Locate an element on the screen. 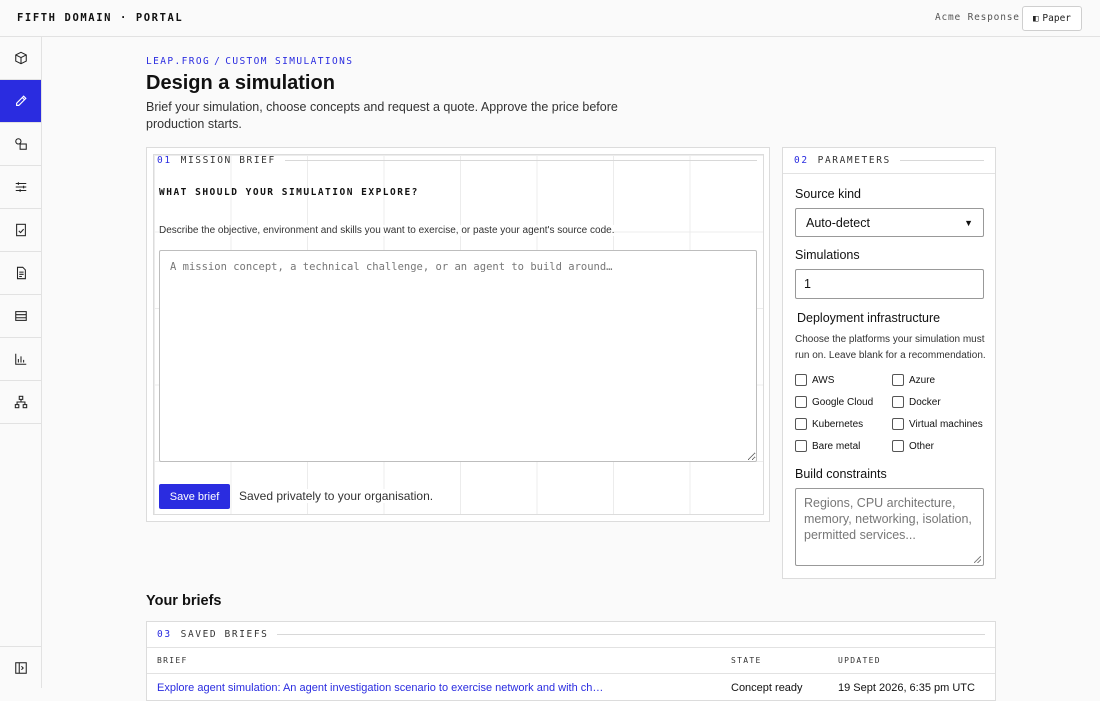 This screenshot has height=701, width=1100. parameters-heading: 02 PARAMETERS is located at coordinates (889, 160).